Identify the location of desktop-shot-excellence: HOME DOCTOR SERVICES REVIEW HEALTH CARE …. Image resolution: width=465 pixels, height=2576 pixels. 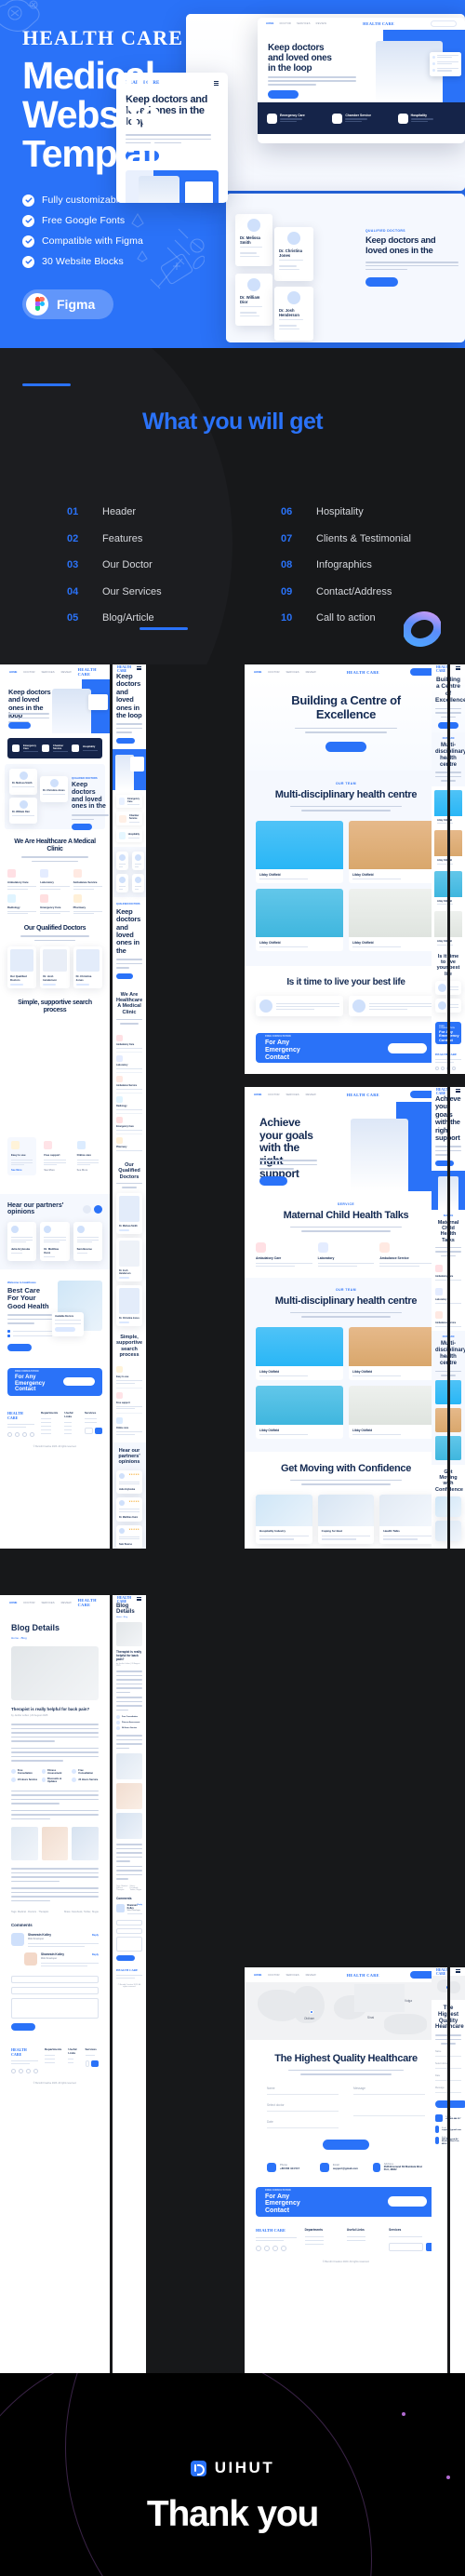
(346, 869).